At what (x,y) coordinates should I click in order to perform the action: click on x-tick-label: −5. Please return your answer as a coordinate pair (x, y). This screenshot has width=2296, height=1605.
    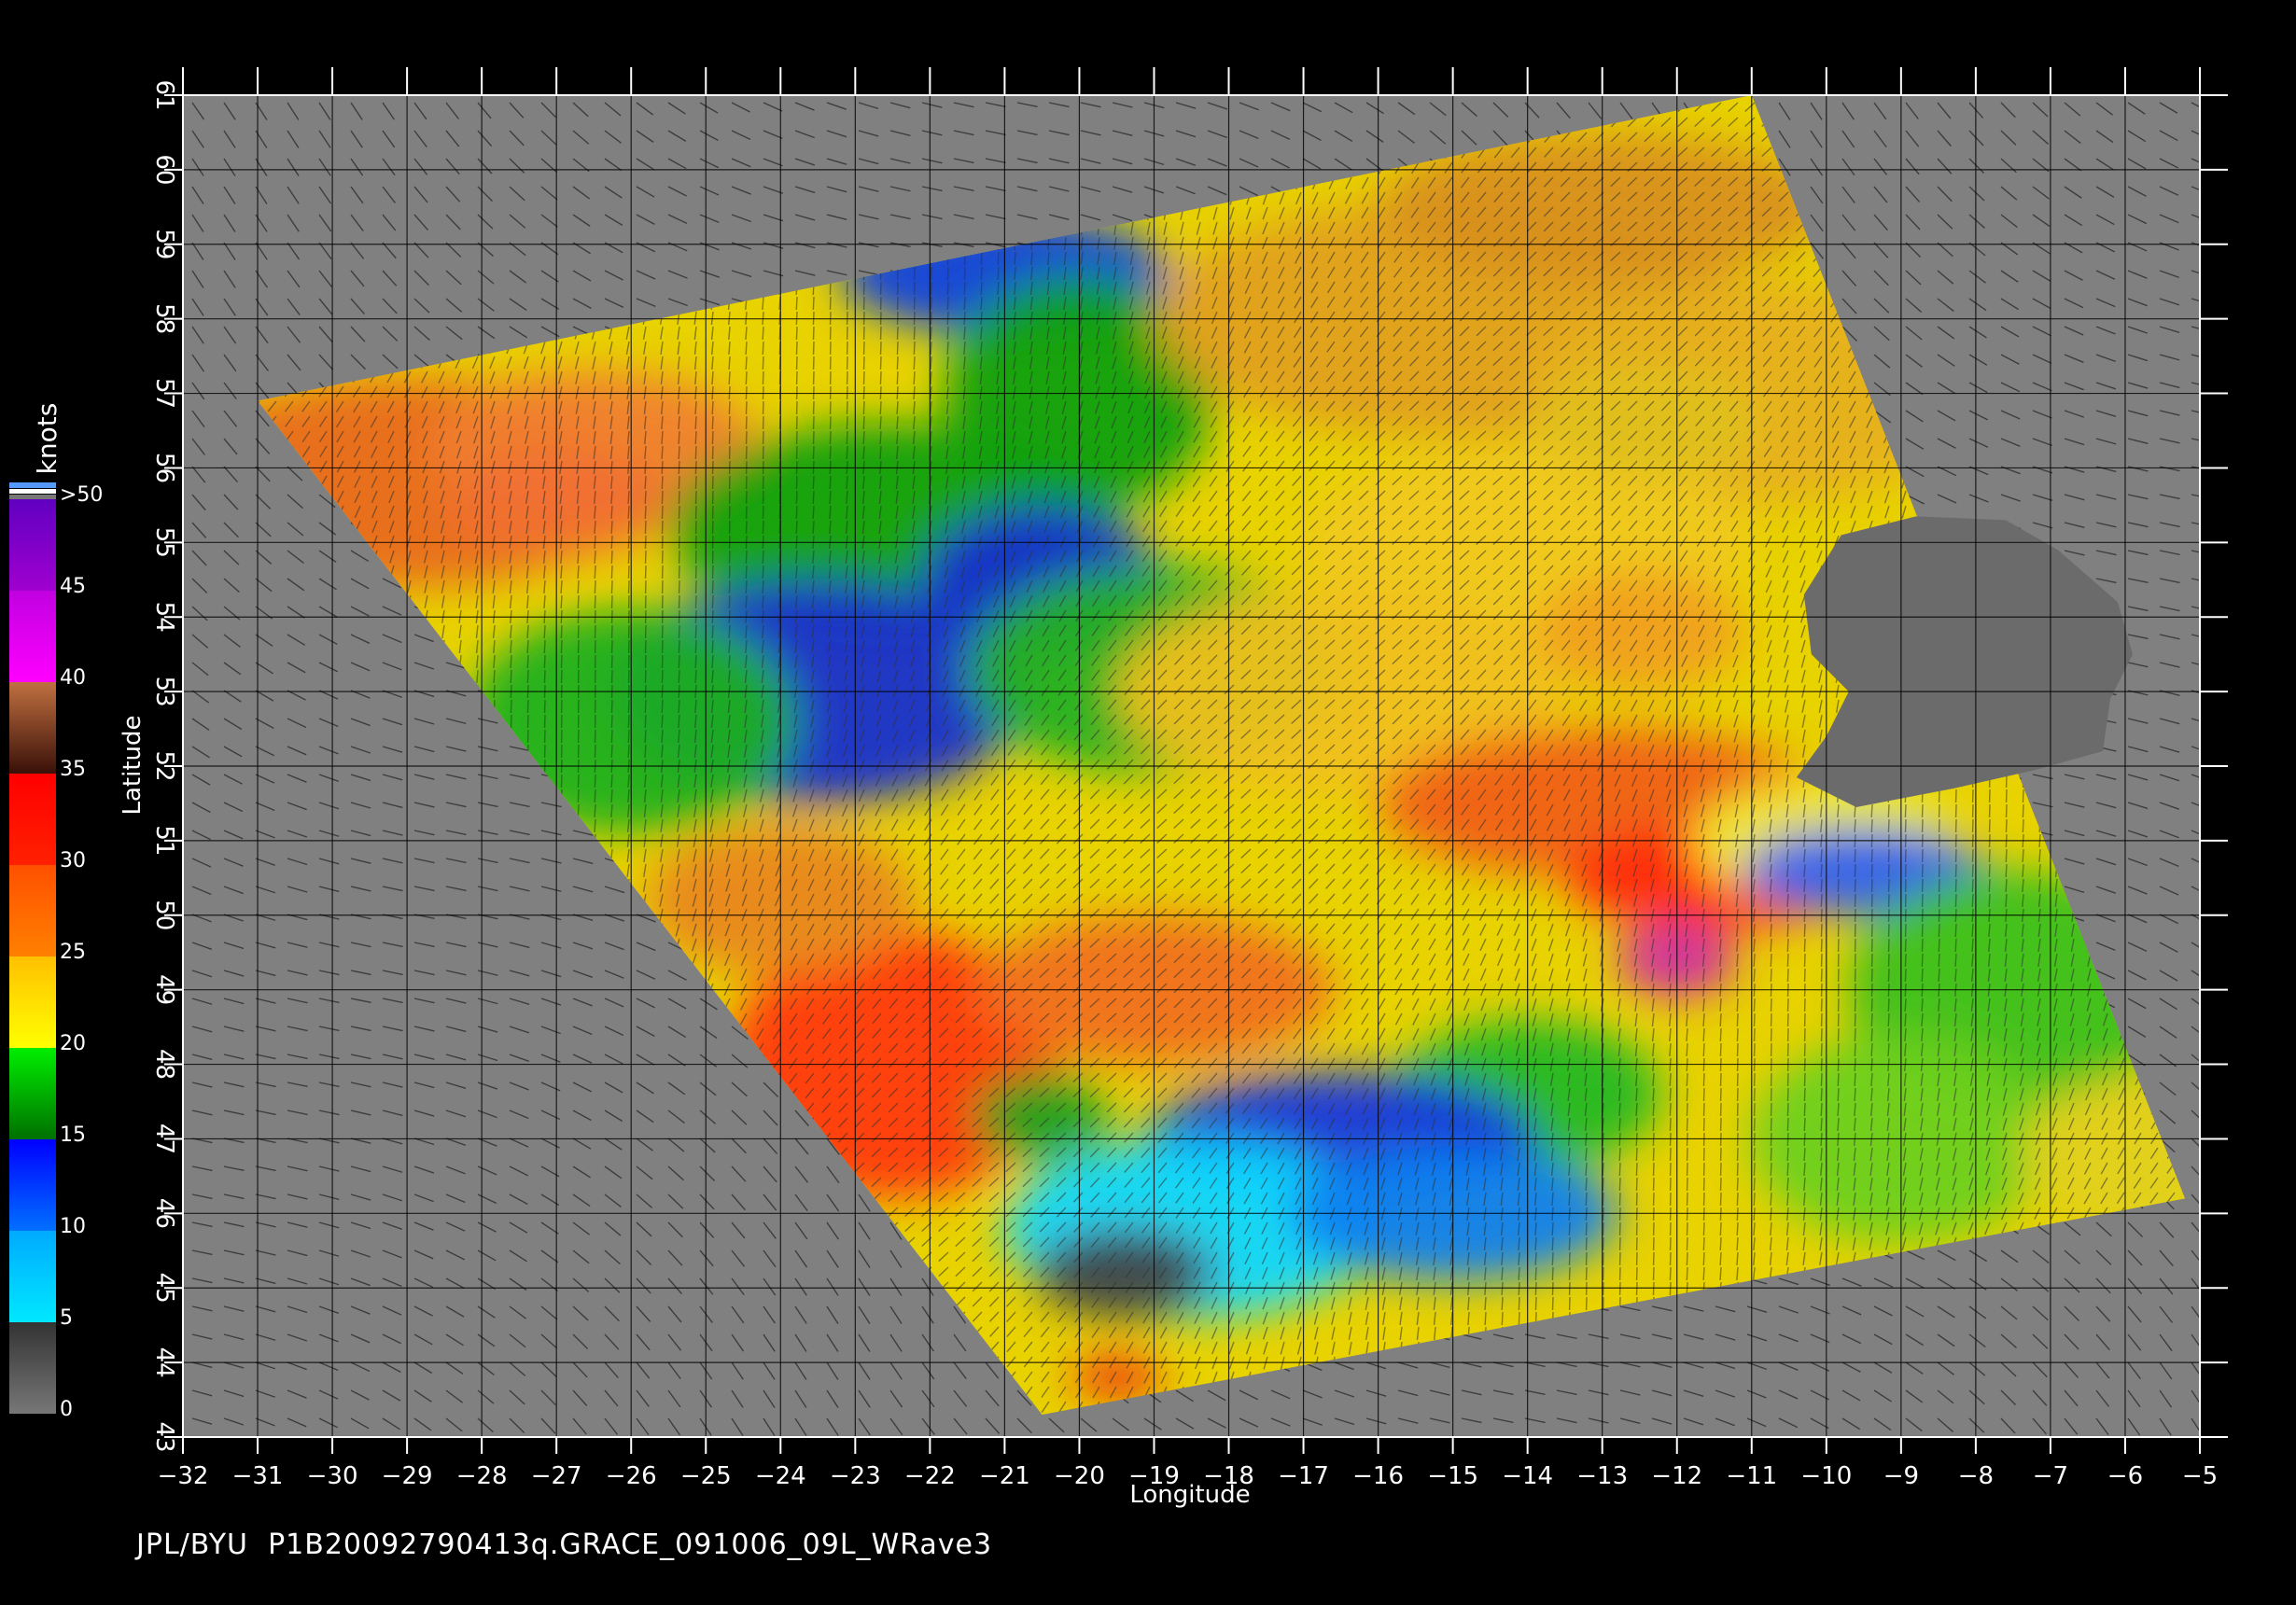
    Looking at the image, I should click on (2200, 1476).